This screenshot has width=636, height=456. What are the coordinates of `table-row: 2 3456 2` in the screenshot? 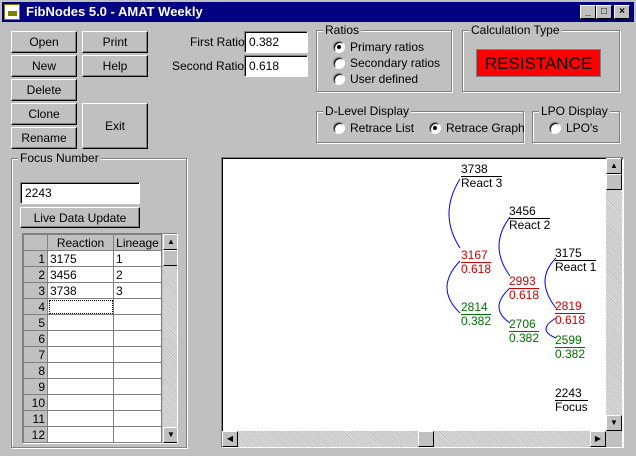 It's located at (92, 274).